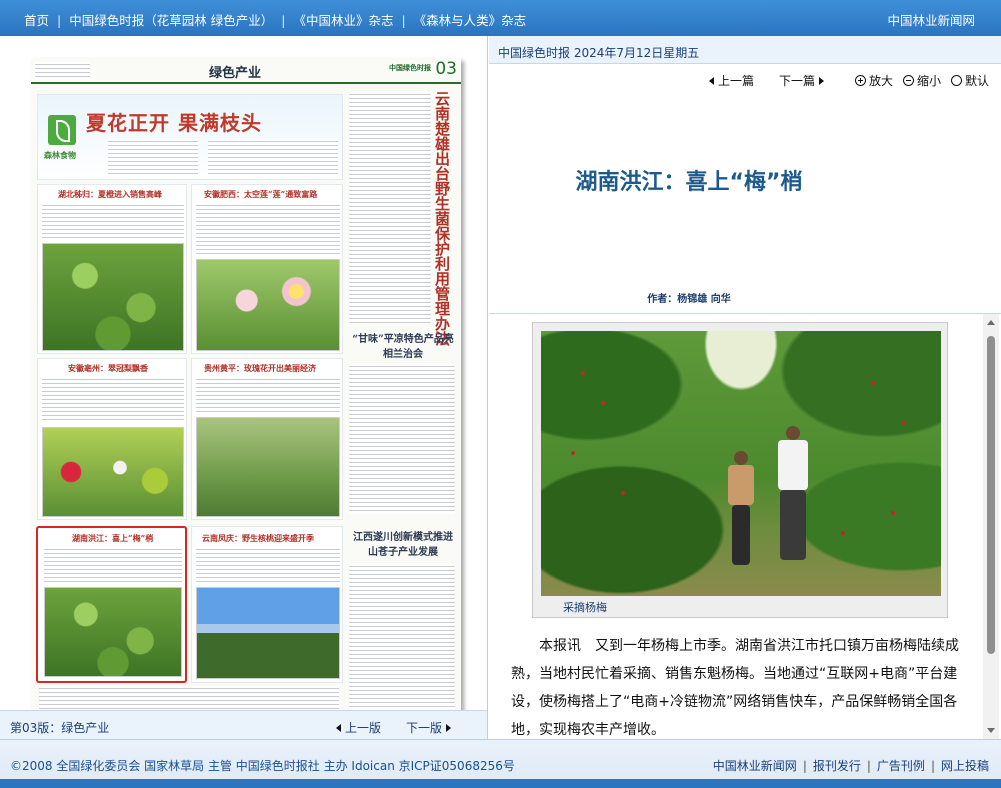 The height and width of the screenshot is (788, 1001). I want to click on next-edition-label: 下一版, so click(424, 728).